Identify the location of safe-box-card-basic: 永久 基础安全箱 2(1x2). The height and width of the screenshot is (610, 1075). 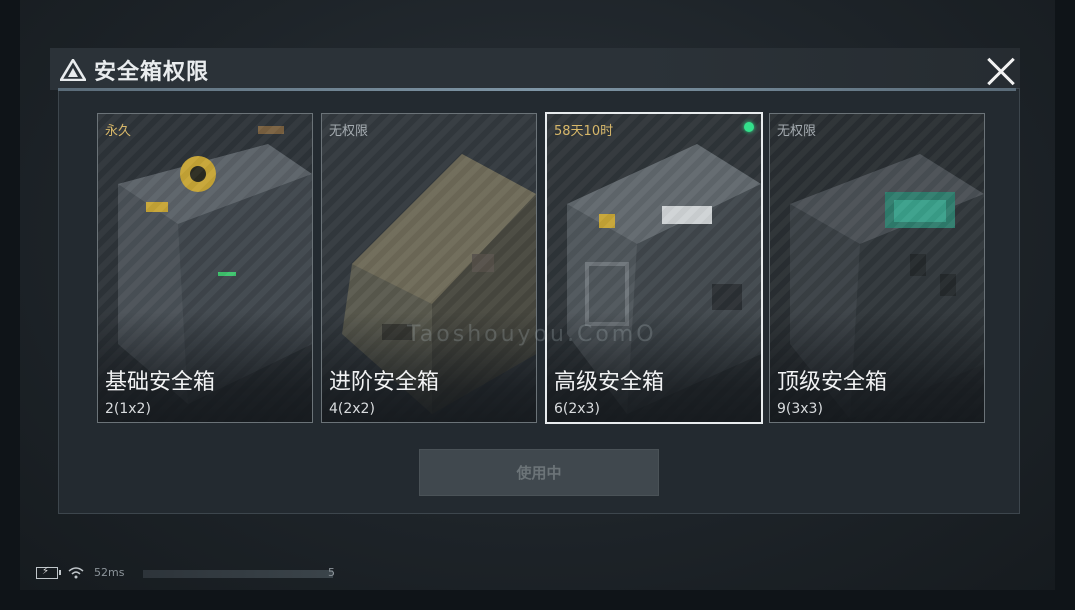
(205, 268).